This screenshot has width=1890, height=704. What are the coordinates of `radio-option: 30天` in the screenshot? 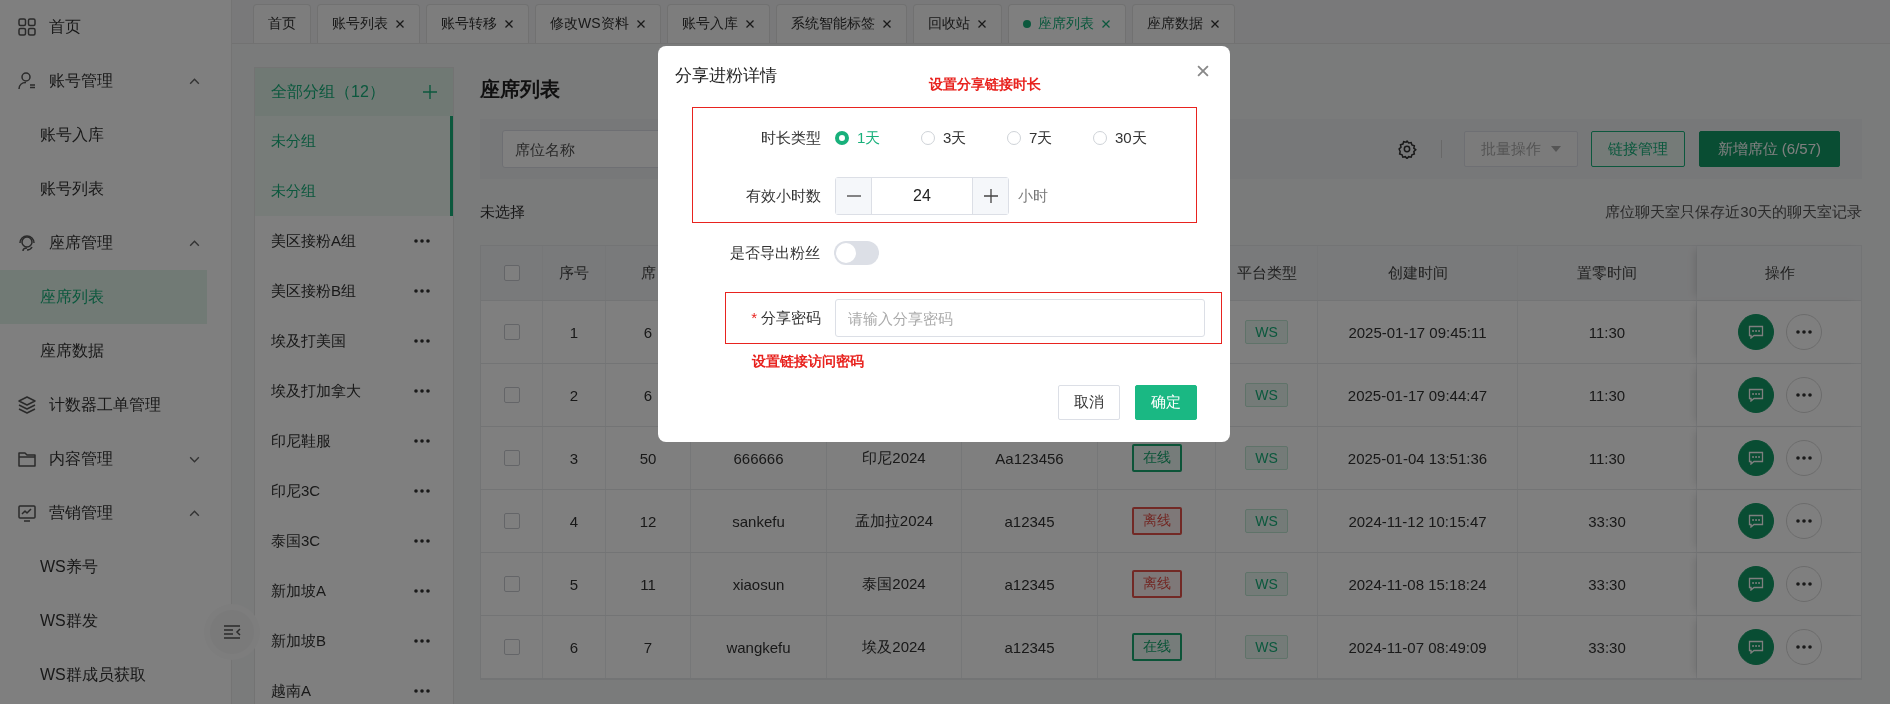 It's located at (1136, 138).